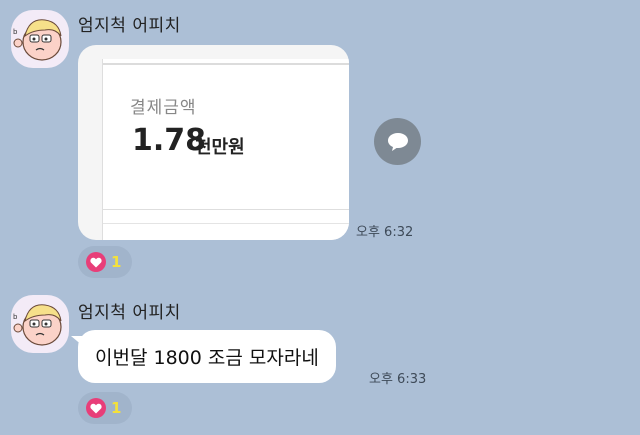 This screenshot has width=640, height=435. I want to click on text-message: 이번달 1800 조금 모자라네, so click(207, 356).